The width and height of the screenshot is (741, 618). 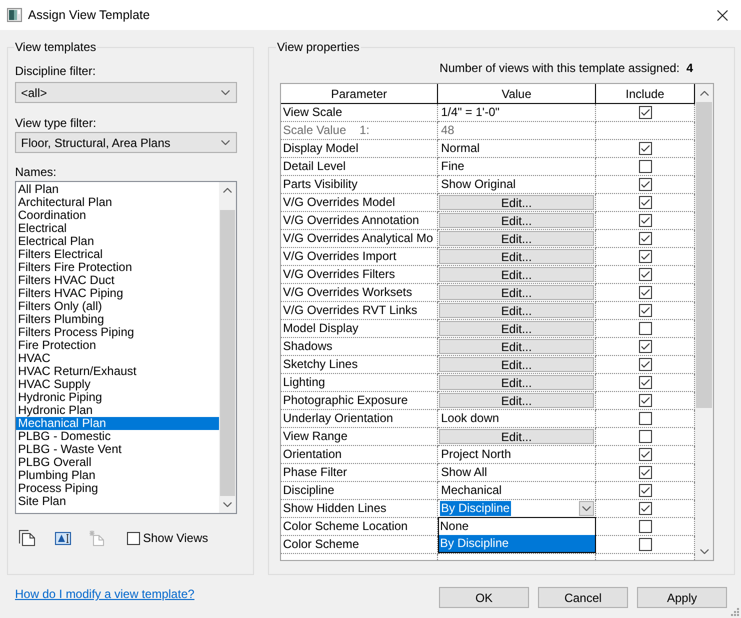 I want to click on list-item: Hydronic Piping, so click(x=117, y=397).